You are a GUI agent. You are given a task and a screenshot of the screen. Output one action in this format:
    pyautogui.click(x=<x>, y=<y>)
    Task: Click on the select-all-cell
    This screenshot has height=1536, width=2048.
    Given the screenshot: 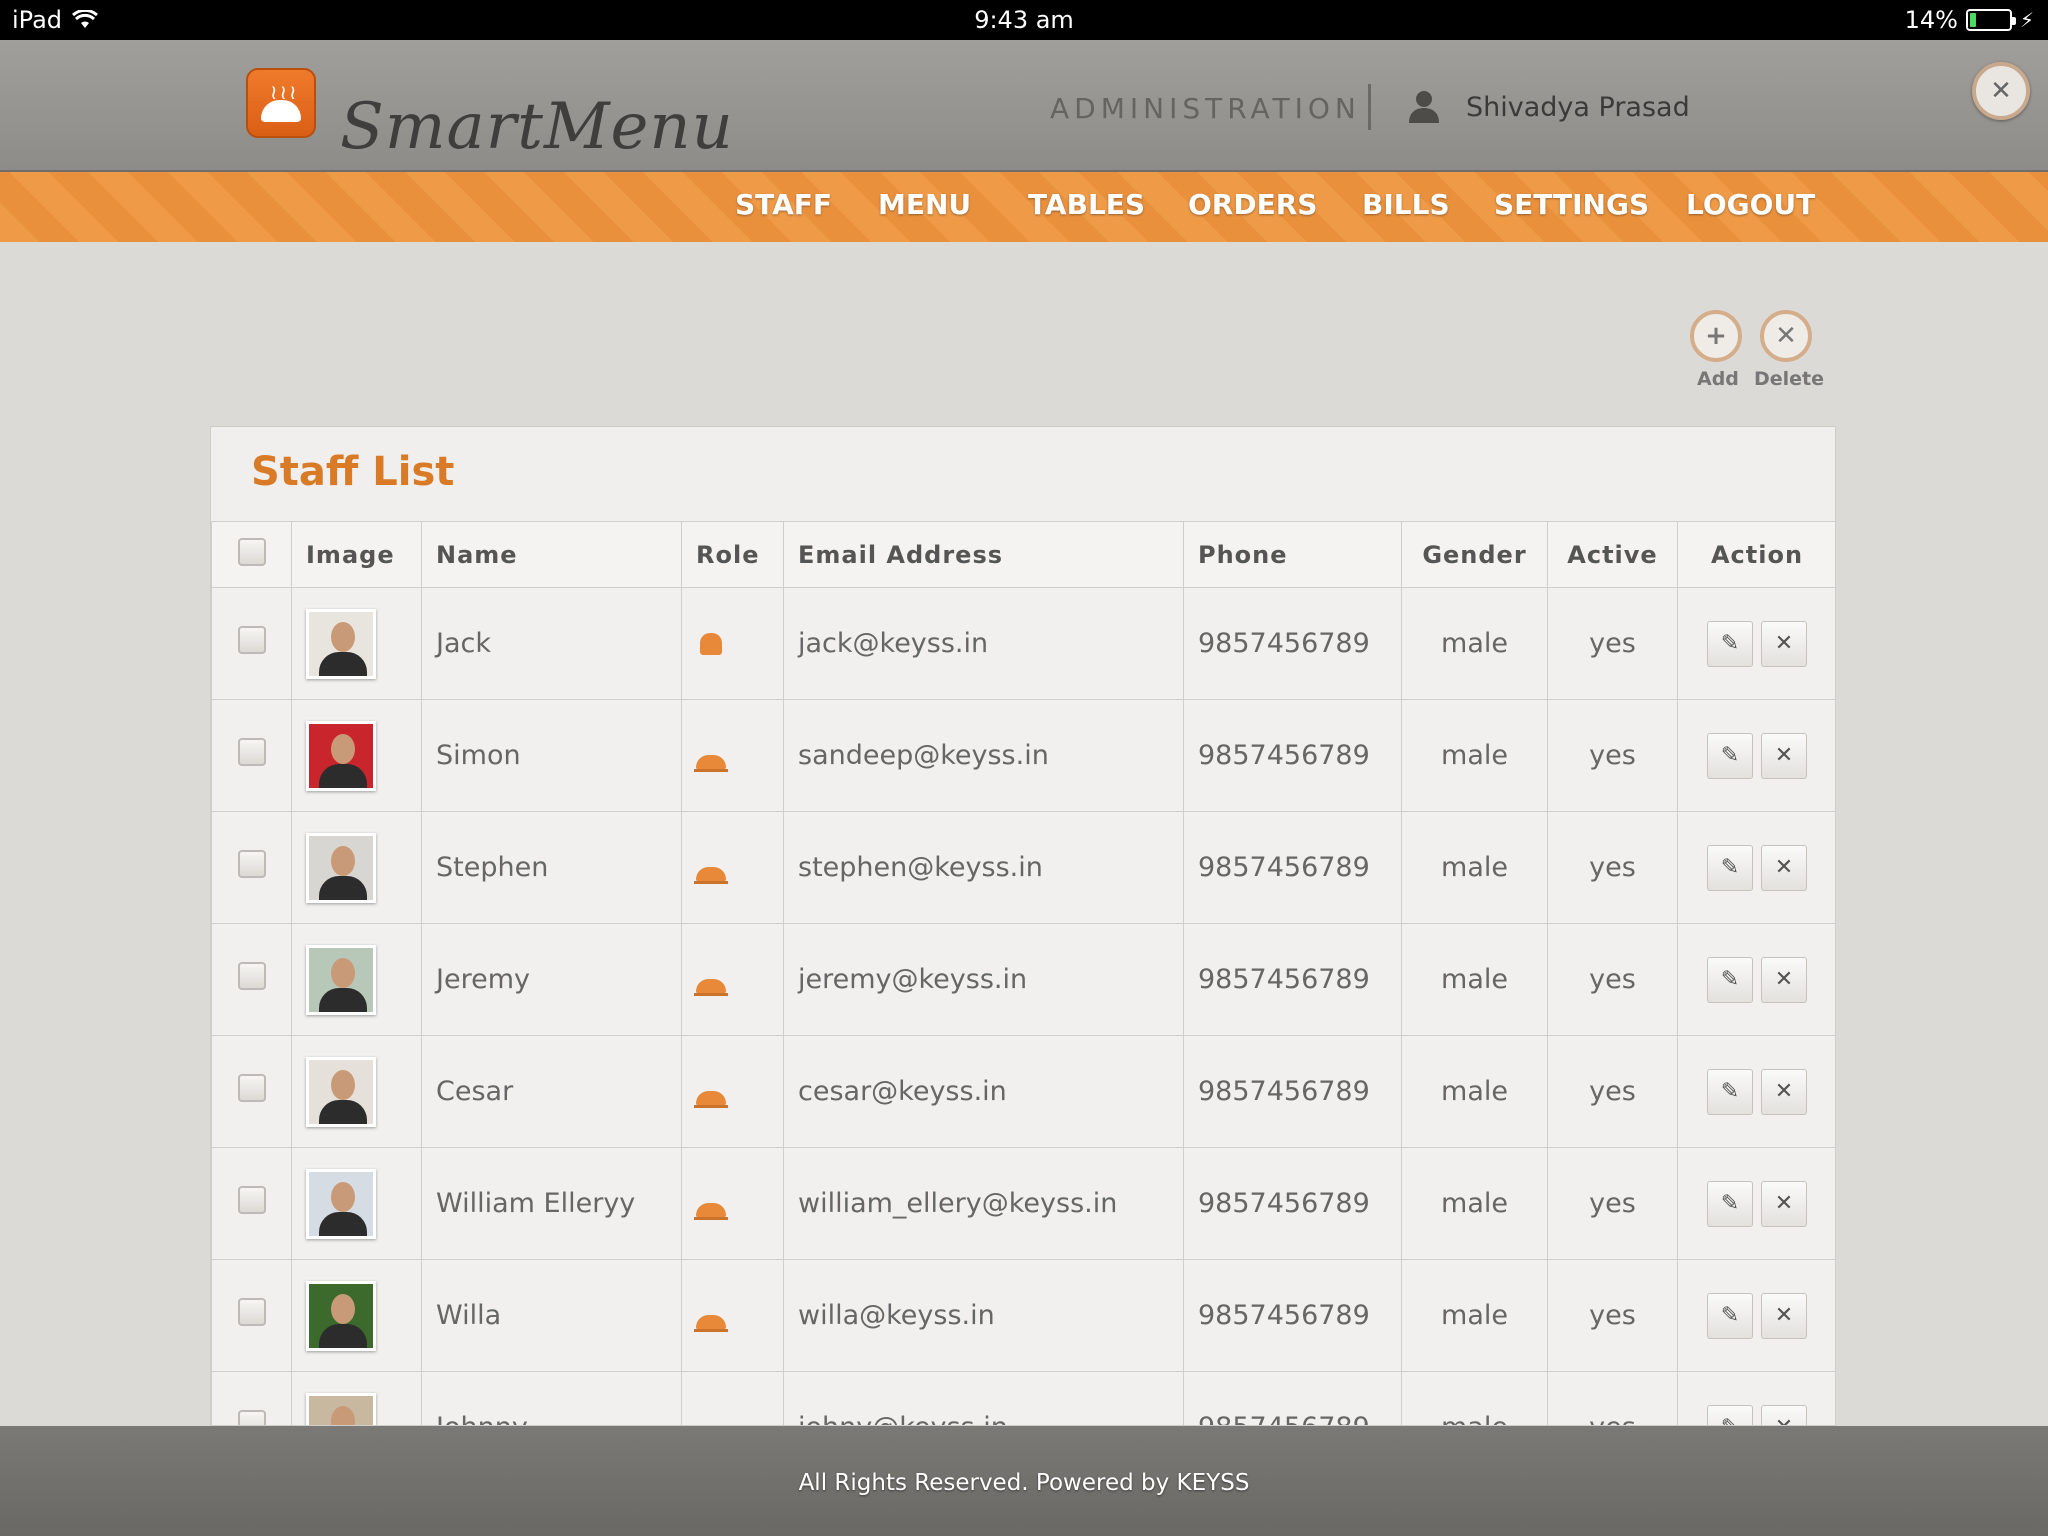 What is the action you would take?
    pyautogui.click(x=251, y=554)
    